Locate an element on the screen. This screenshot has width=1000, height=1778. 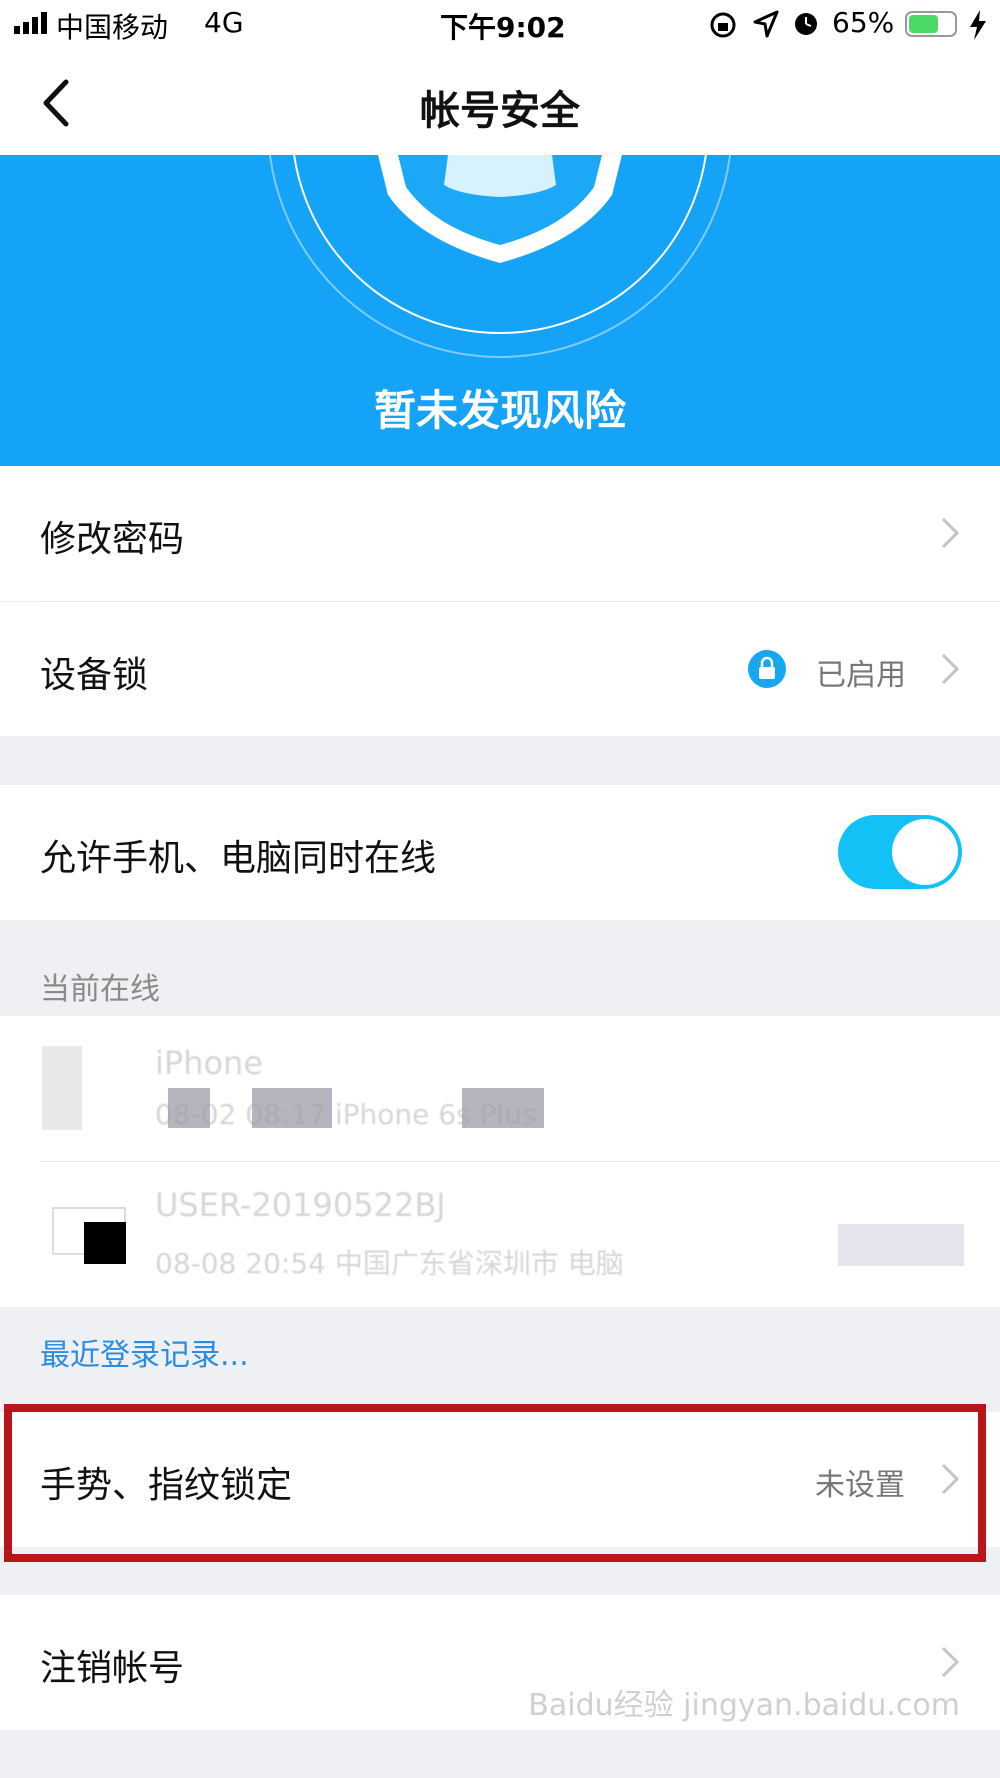
alarm-icon is located at coordinates (806, 24).